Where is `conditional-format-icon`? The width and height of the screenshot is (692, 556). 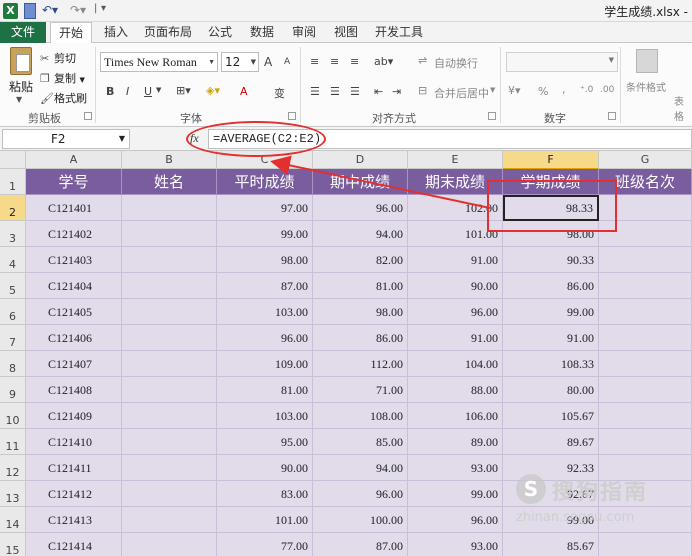
conditional-format-icon is located at coordinates (647, 61).